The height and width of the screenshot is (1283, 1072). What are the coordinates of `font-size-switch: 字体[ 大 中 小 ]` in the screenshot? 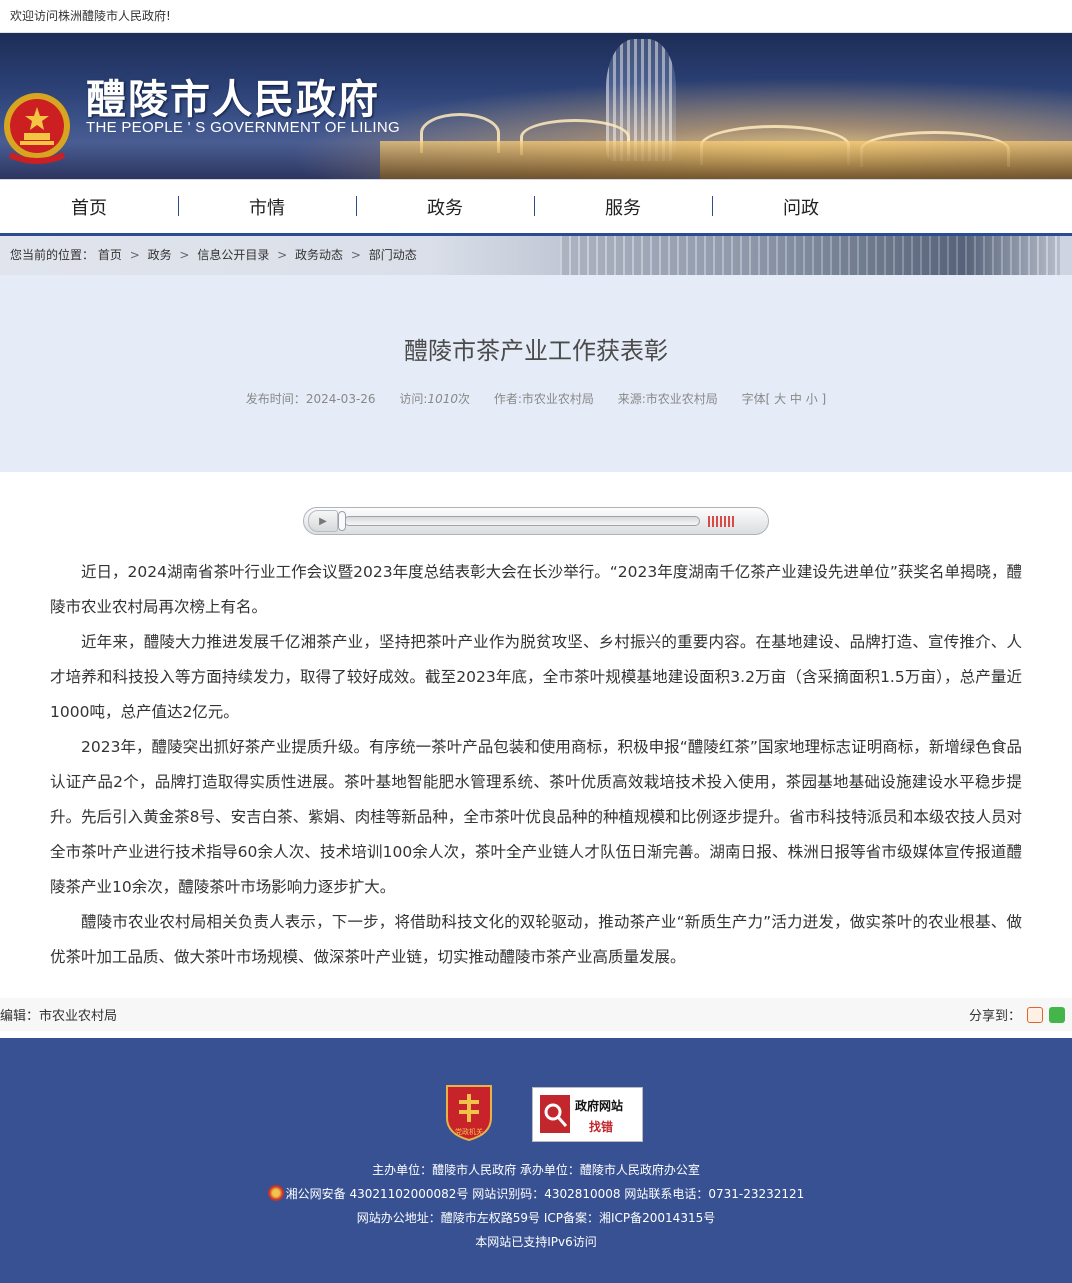 It's located at (784, 399).